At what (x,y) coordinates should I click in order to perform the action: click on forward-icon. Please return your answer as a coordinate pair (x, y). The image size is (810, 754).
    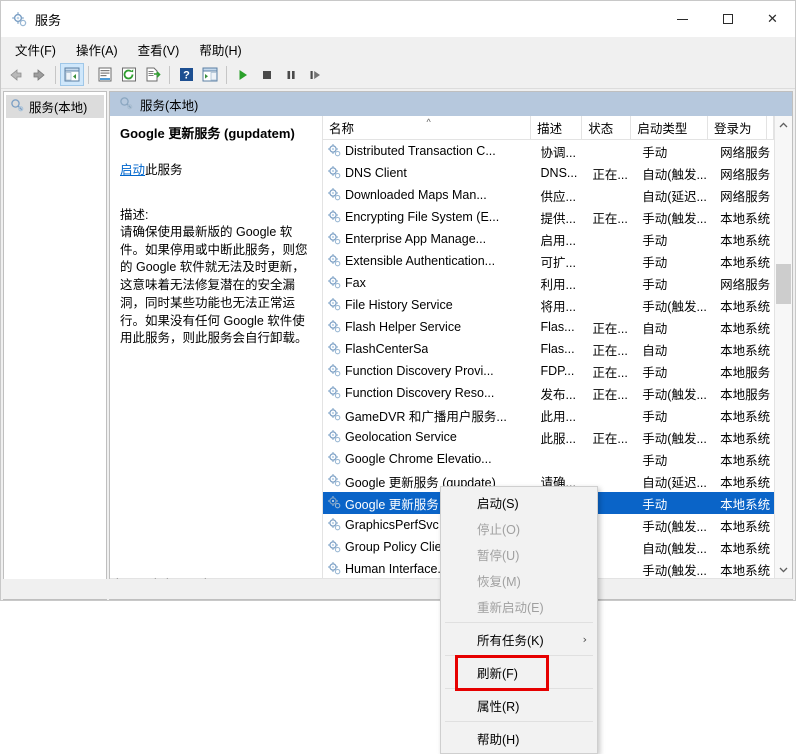
    Looking at the image, I should click on (39, 74).